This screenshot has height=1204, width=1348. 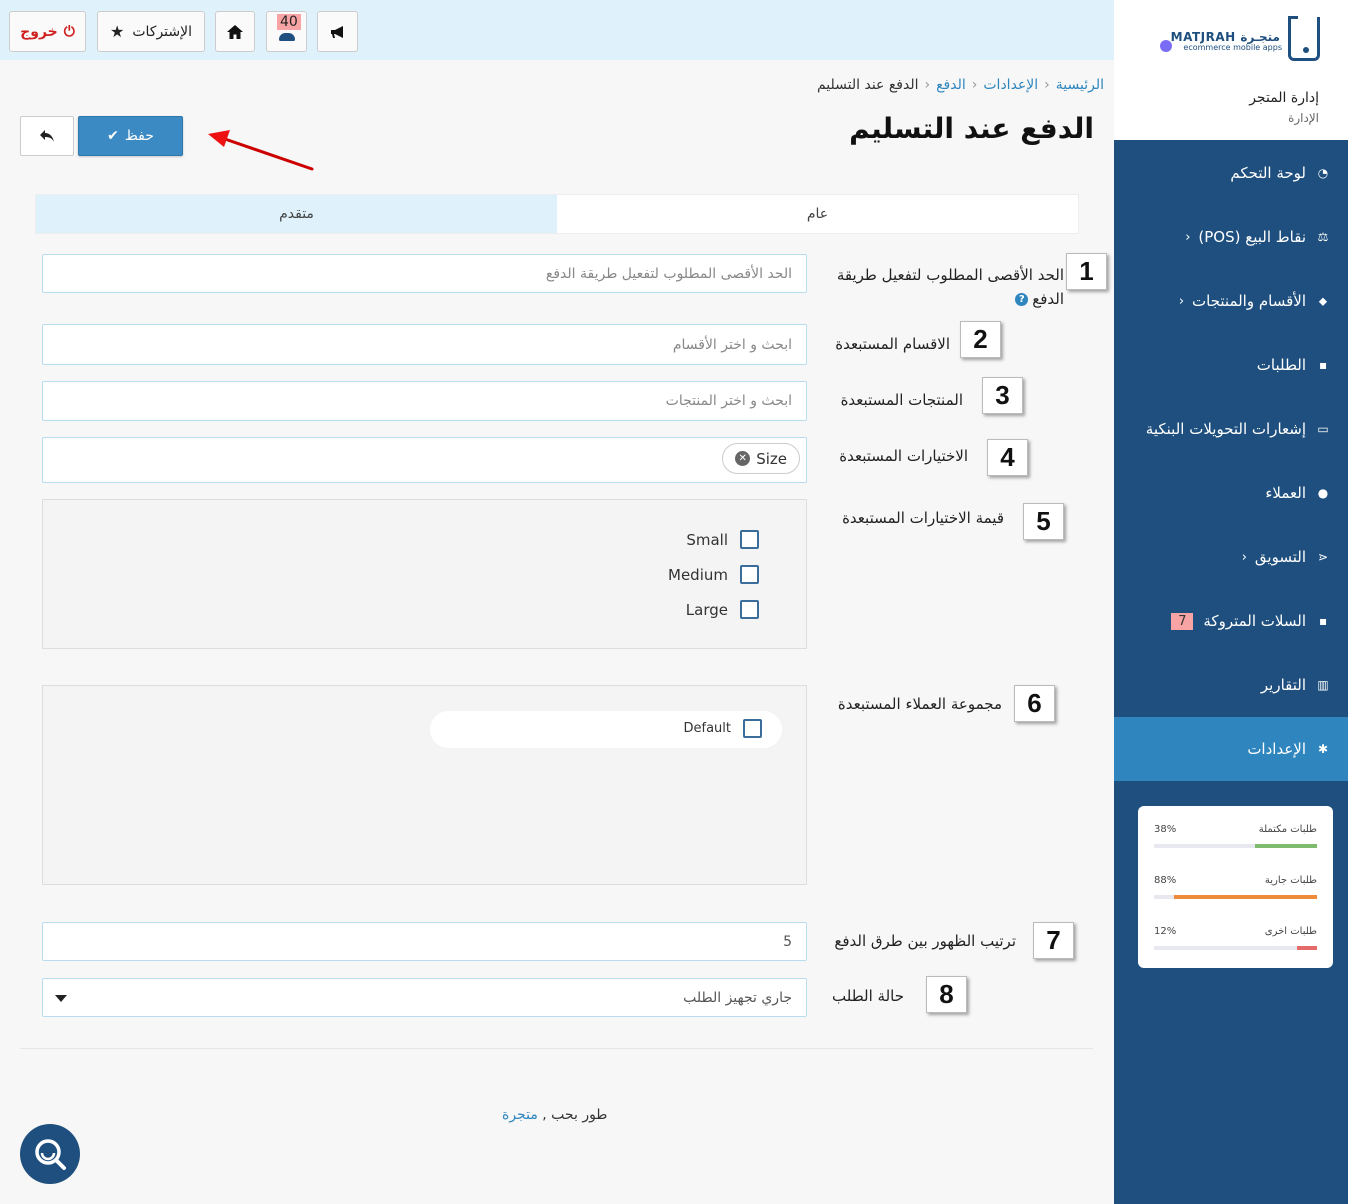 What do you see at coordinates (1166, 46) in the screenshot?
I see `status-dot-icon` at bounding box center [1166, 46].